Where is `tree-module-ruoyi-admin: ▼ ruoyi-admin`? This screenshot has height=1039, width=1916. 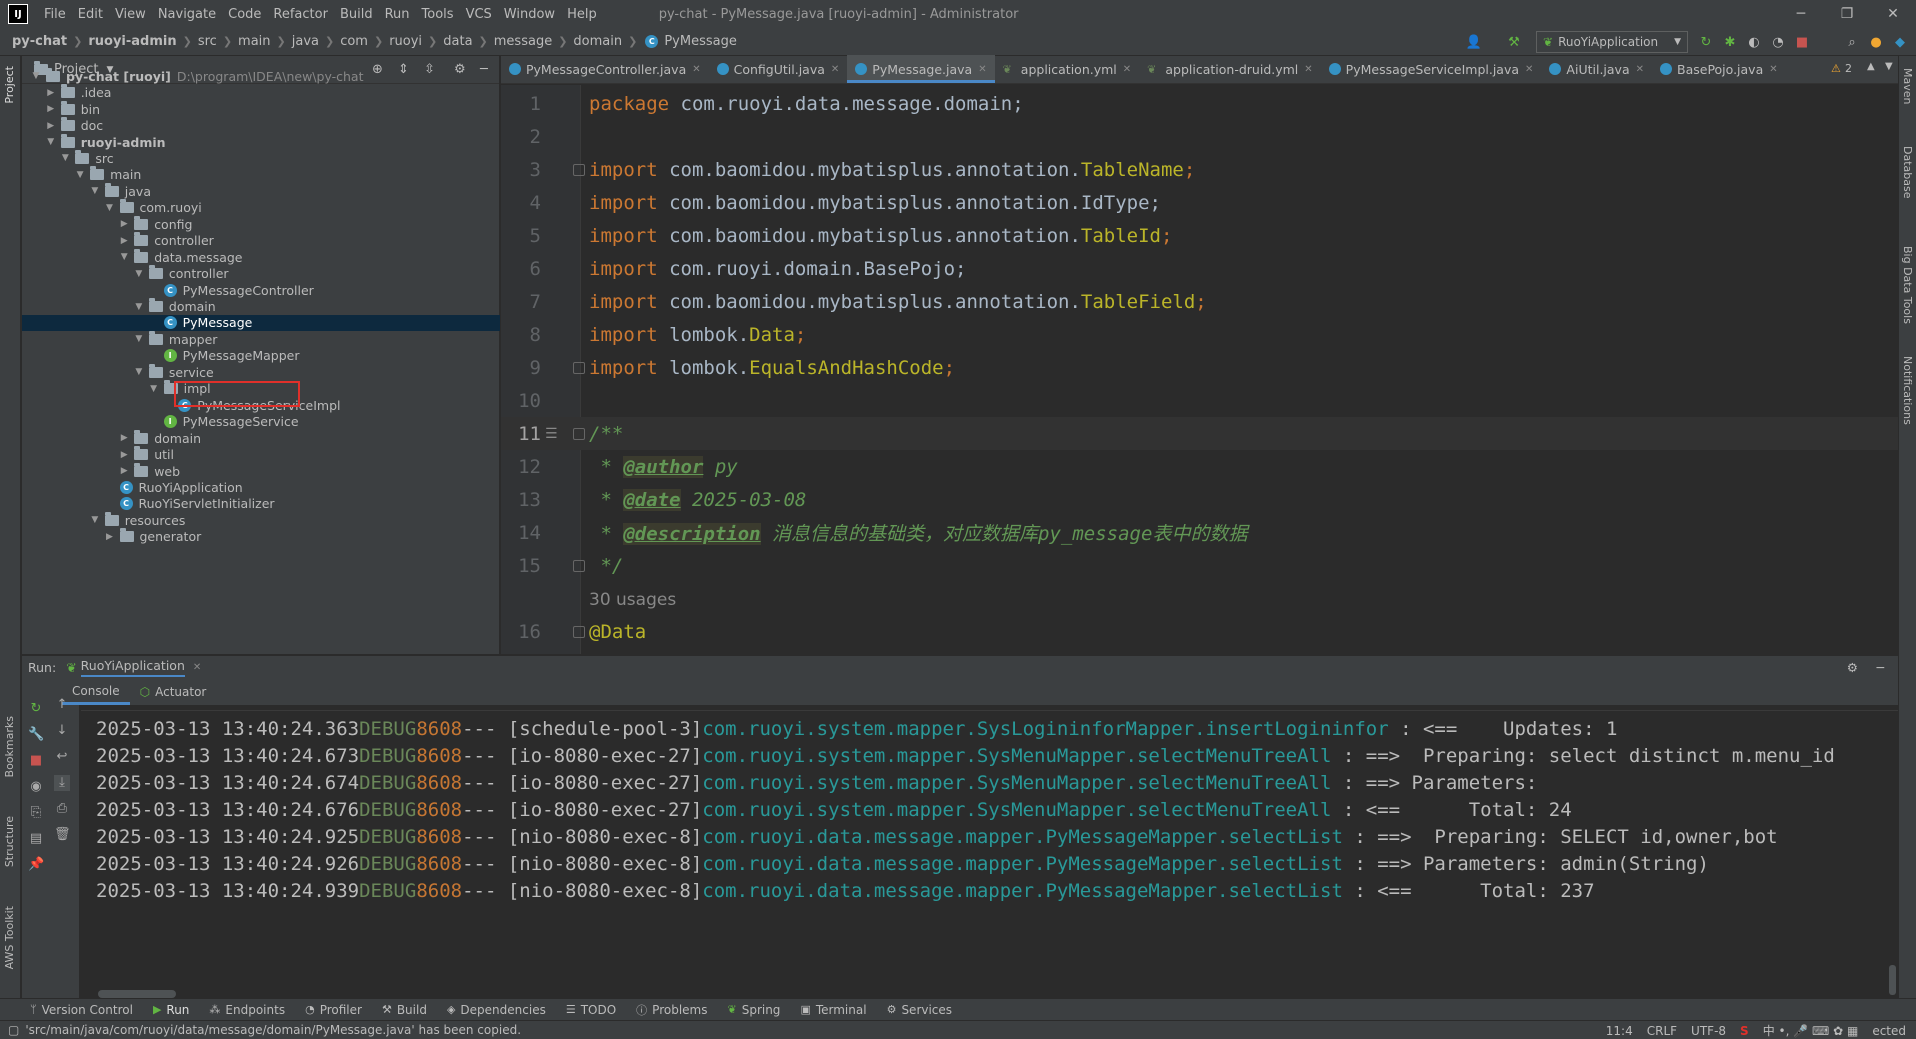 tree-module-ruoyi-admin: ▼ ruoyi-admin is located at coordinates (261, 141).